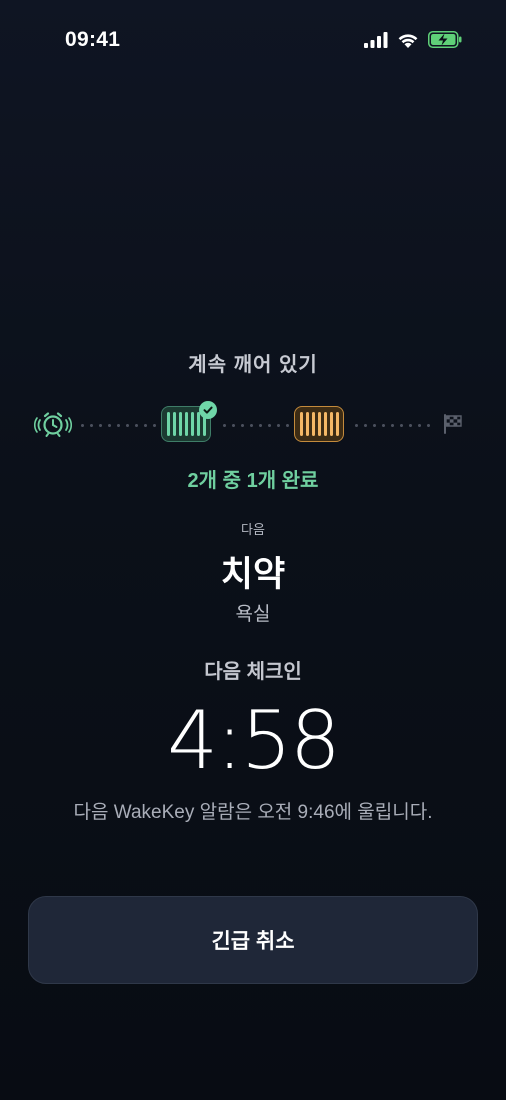 This screenshot has width=506, height=1100. I want to click on next-checkin-label: 다음 체크인, so click(253, 672).